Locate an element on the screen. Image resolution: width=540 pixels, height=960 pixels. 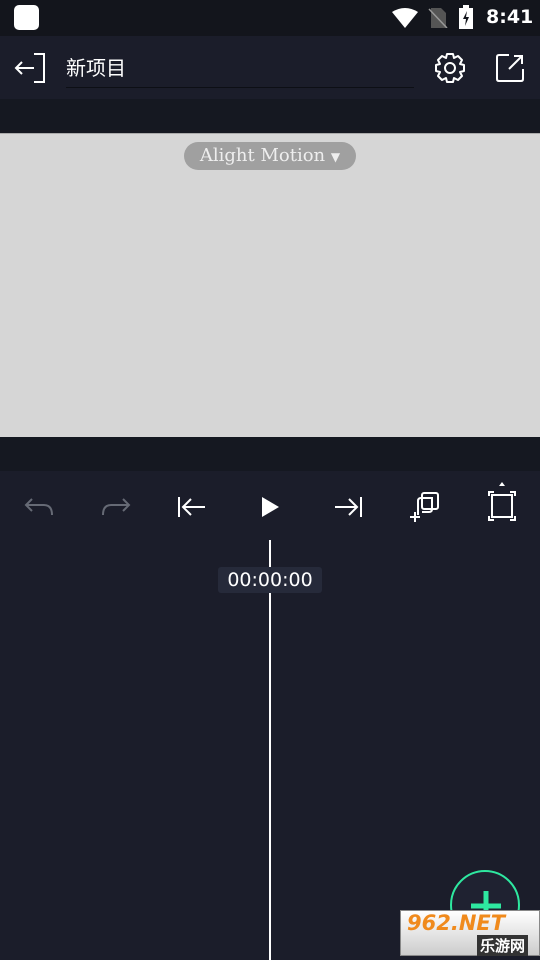
skip-to-end-button is located at coordinates (348, 507).